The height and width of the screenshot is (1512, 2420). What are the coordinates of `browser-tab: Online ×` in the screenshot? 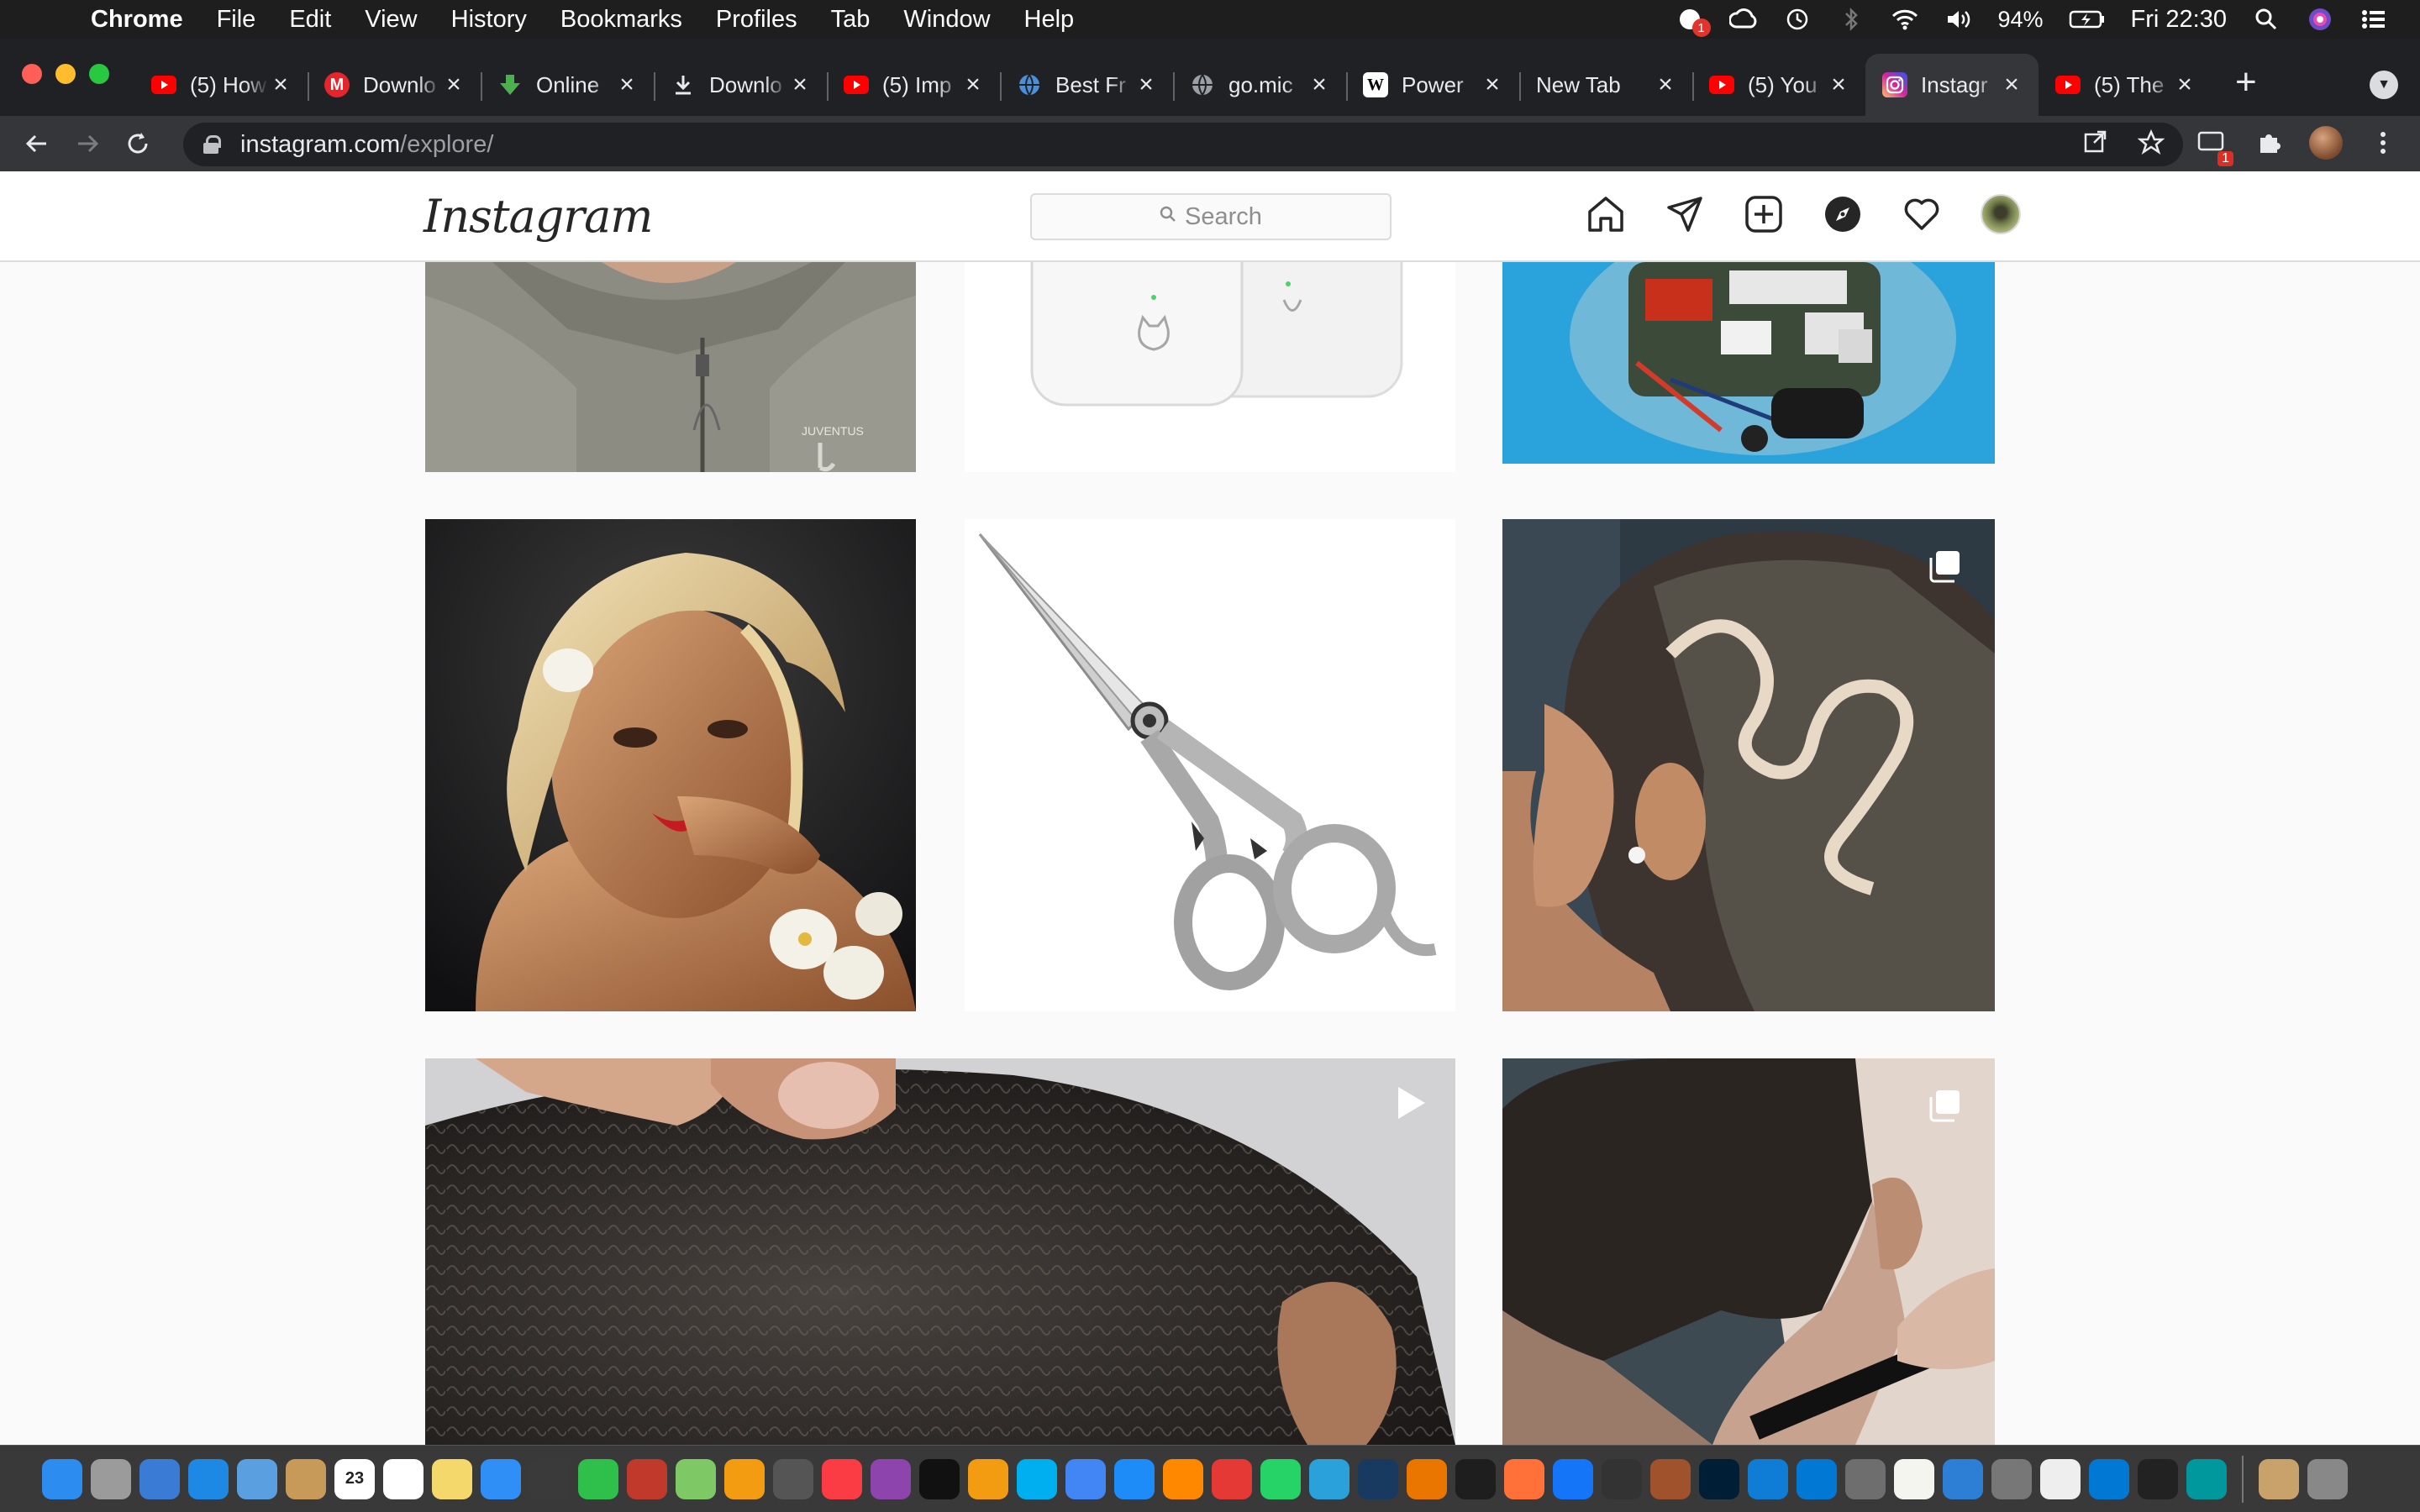 It's located at (567, 85).